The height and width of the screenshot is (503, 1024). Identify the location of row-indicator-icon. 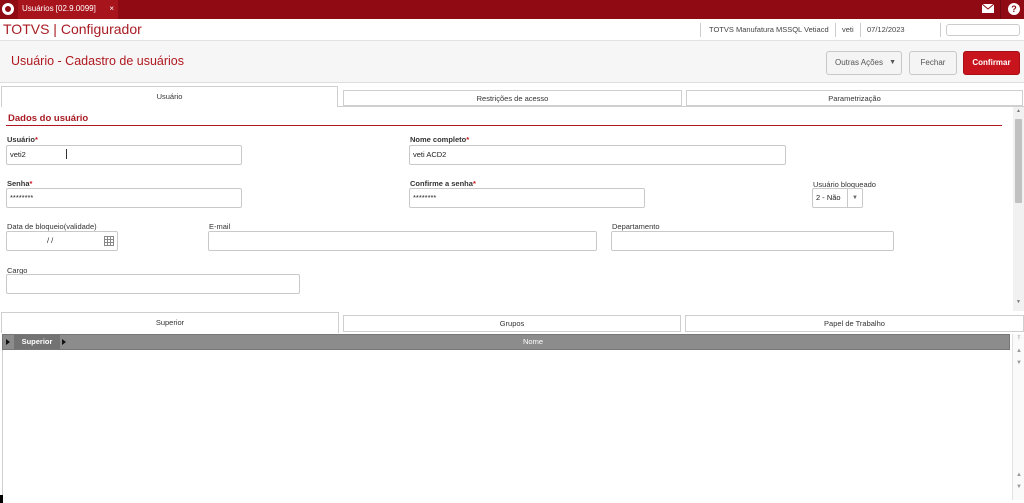
(8, 342).